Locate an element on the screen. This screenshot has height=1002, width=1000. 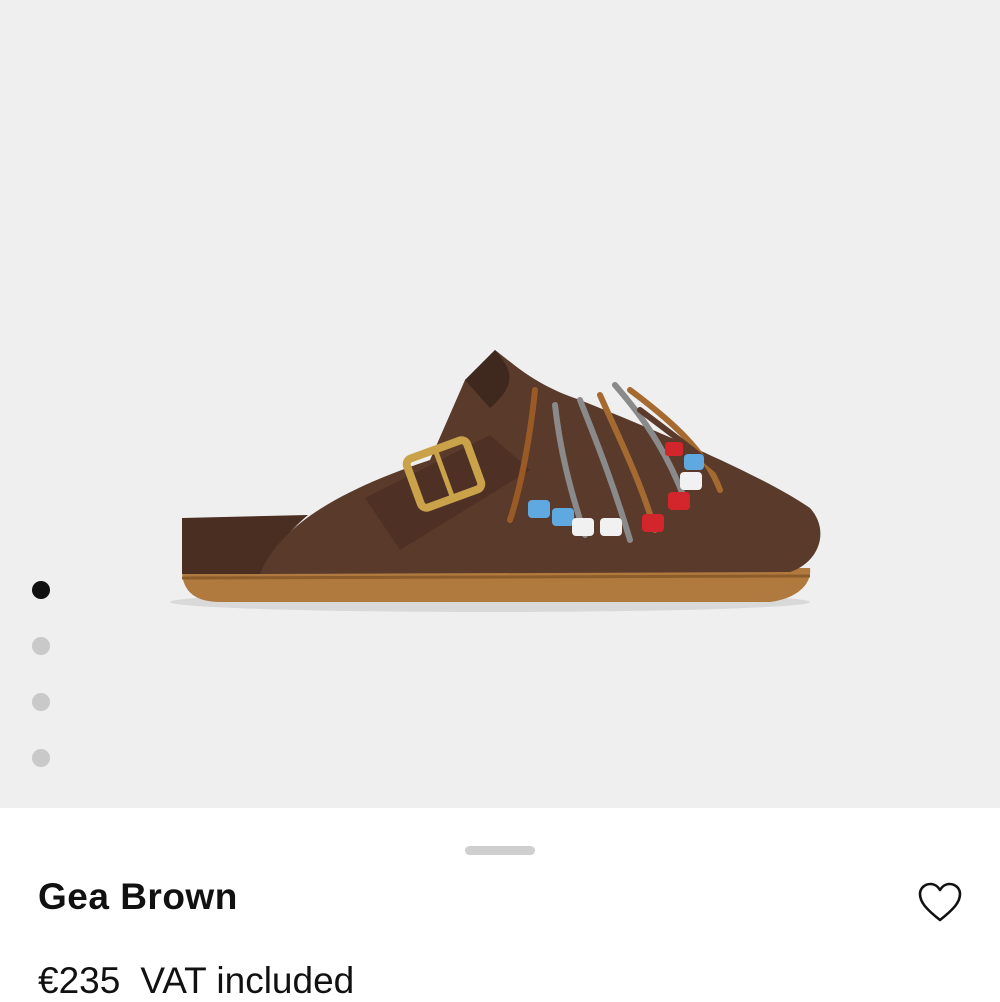
vat-note: VAT included is located at coordinates (247, 980).